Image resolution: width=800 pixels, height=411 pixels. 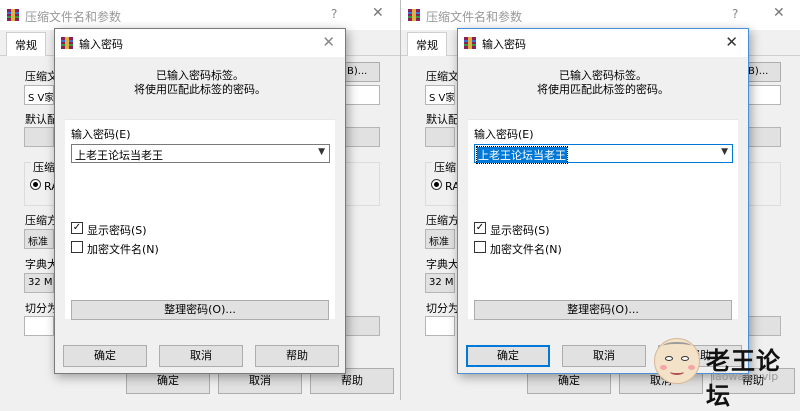 I want to click on update-mode-dropdown, so click(x=360, y=137).